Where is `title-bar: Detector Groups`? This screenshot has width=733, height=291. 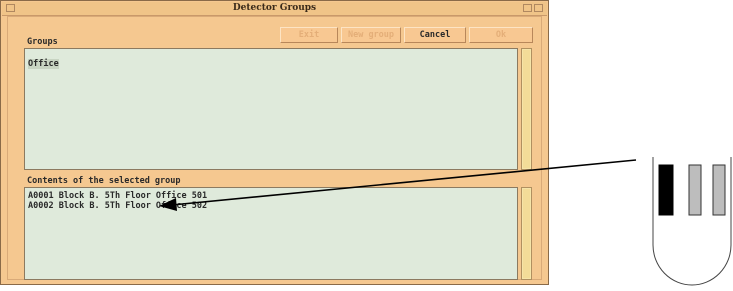
title-bar: Detector Groups is located at coordinates (274, 9).